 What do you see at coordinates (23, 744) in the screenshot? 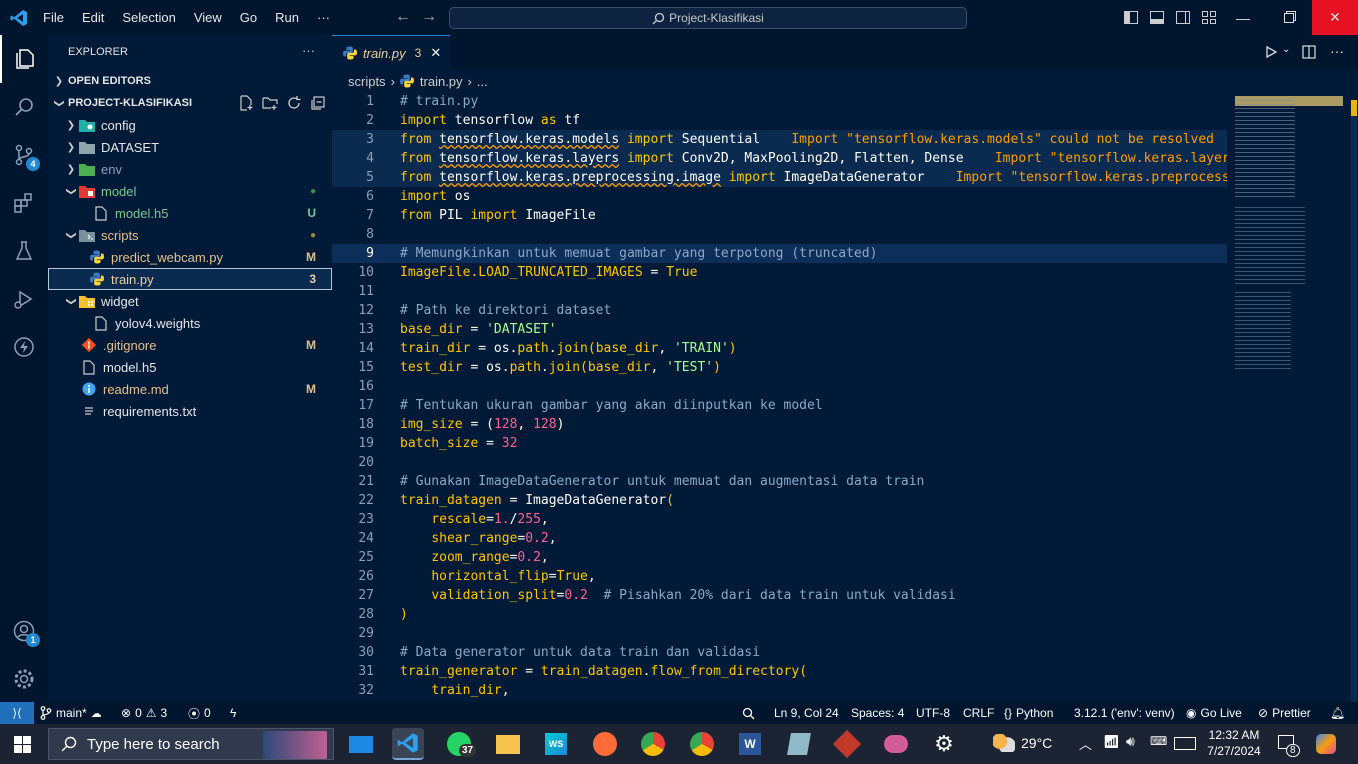
I see `windows-start-icon` at bounding box center [23, 744].